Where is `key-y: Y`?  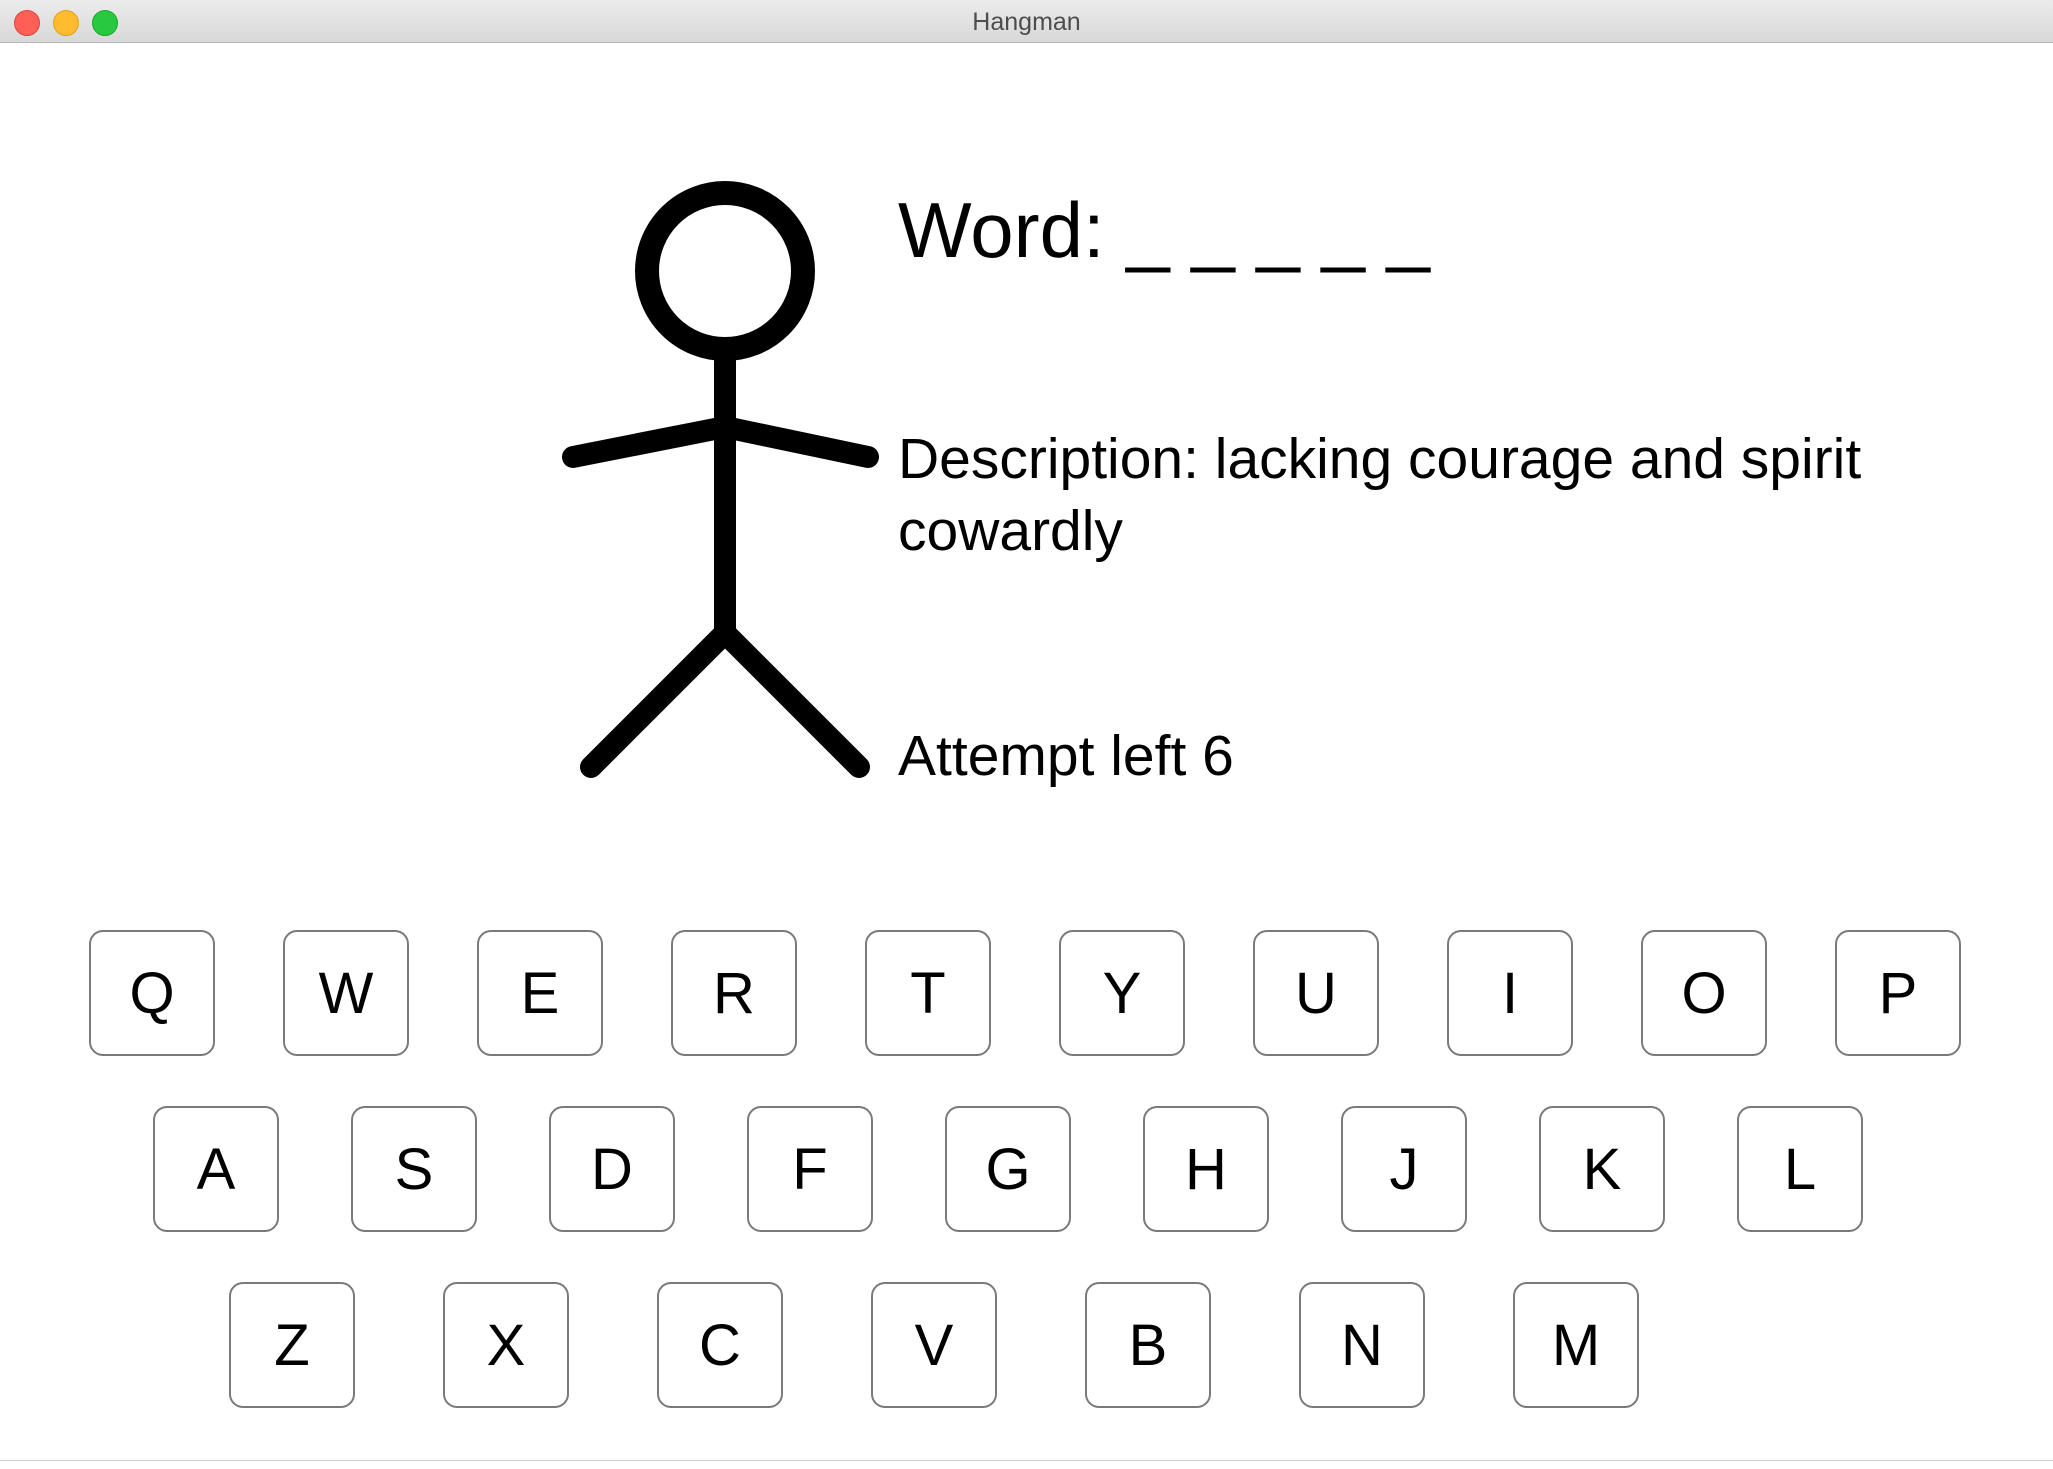 key-y: Y is located at coordinates (1122, 993).